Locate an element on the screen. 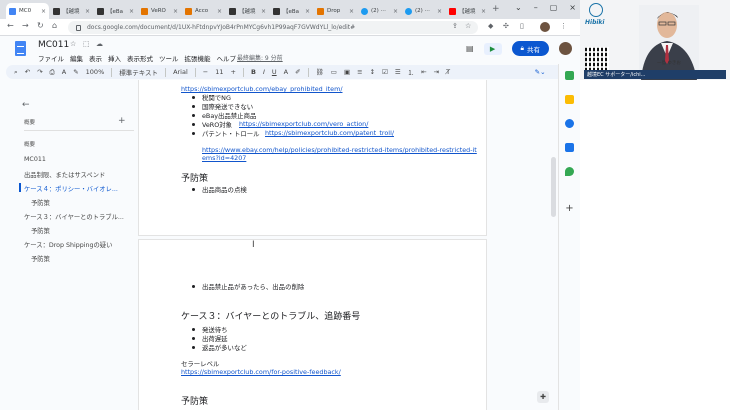  share-button: 🔒︎ 共有 is located at coordinates (530, 48).